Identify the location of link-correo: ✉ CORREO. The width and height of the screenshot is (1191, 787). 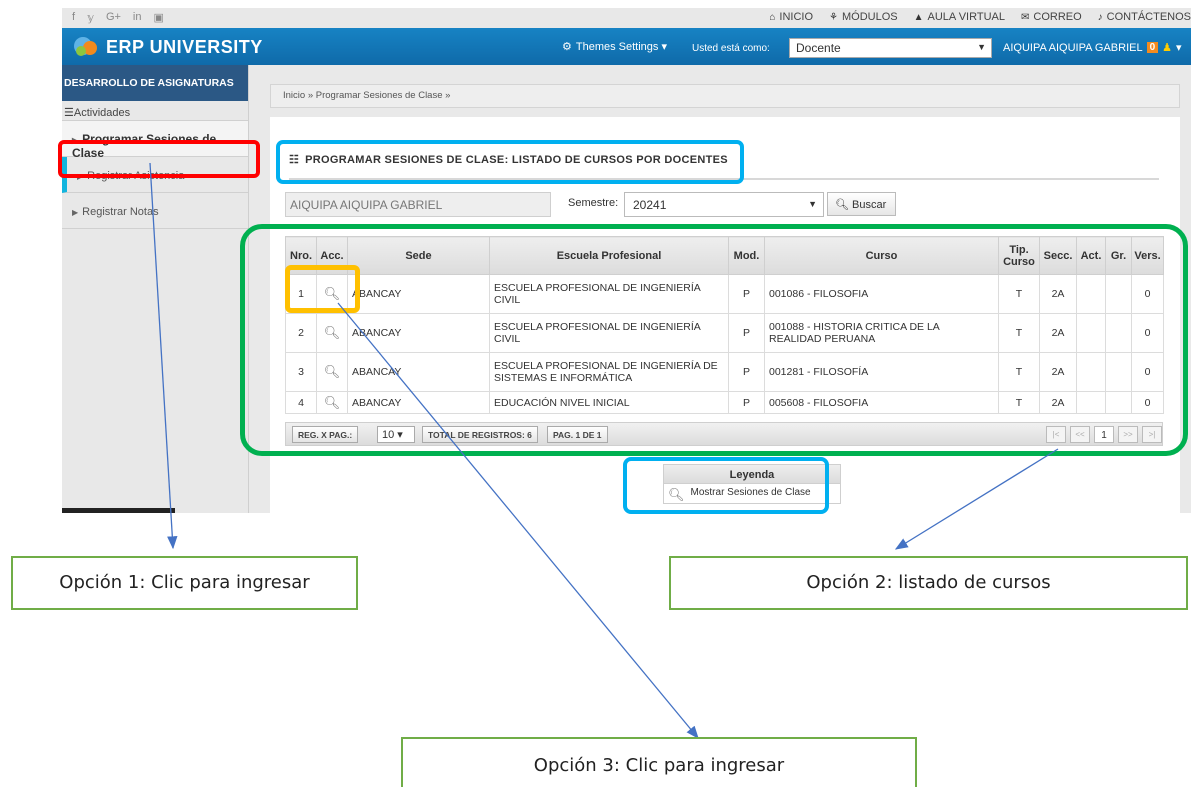
(1051, 17).